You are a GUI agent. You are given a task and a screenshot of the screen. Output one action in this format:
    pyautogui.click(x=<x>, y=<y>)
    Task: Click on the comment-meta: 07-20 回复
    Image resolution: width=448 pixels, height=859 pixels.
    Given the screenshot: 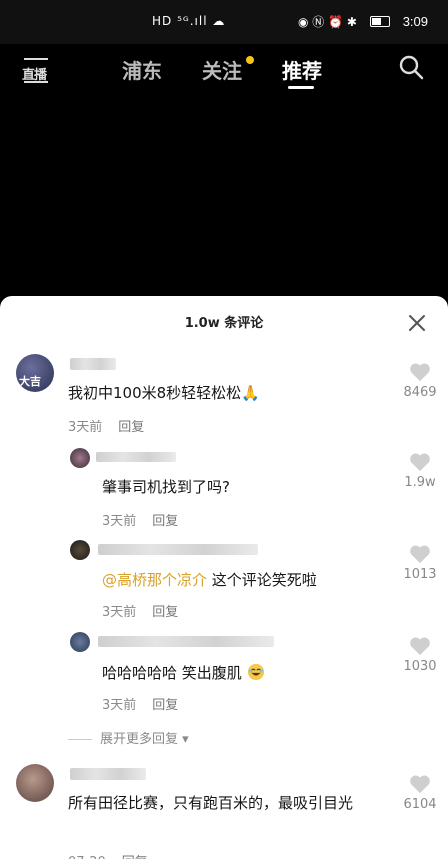 What is the action you would take?
    pyautogui.click(x=108, y=855)
    